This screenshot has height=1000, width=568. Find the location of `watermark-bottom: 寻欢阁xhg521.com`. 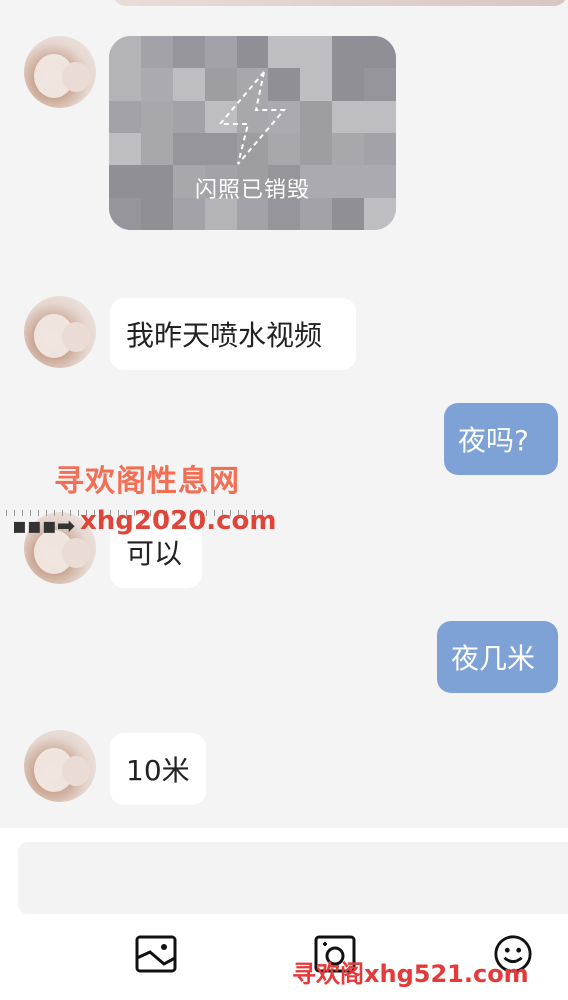

watermark-bottom: 寻欢阁xhg521.com is located at coordinates (410, 971).